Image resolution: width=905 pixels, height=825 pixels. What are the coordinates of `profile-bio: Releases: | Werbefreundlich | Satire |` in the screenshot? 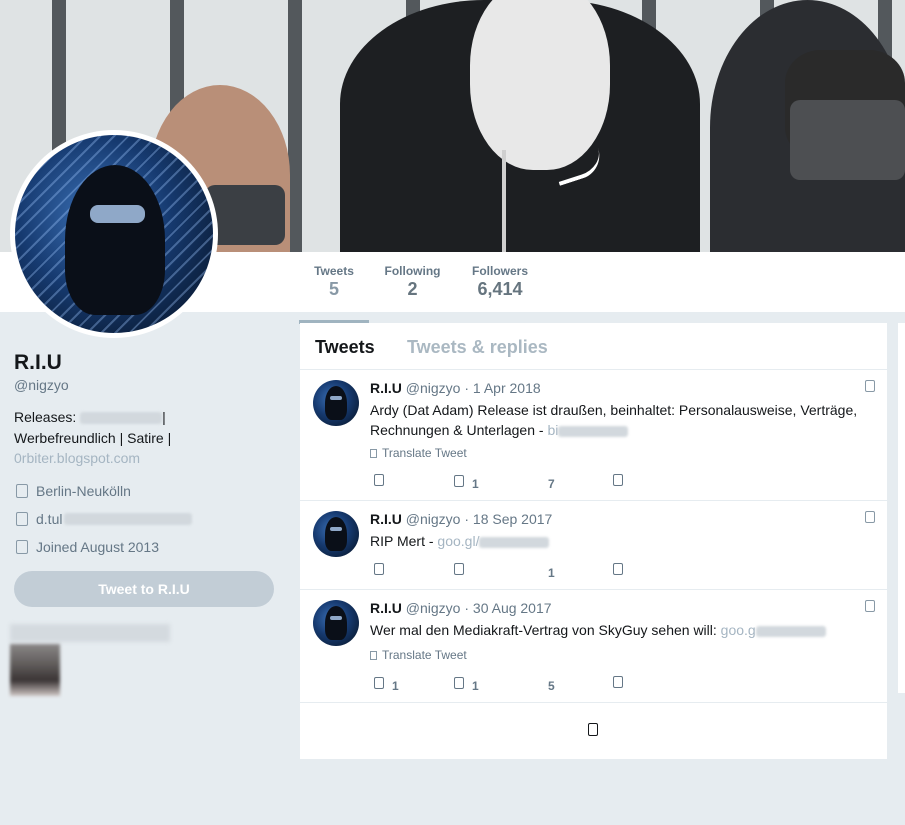 It's located at (144, 428).